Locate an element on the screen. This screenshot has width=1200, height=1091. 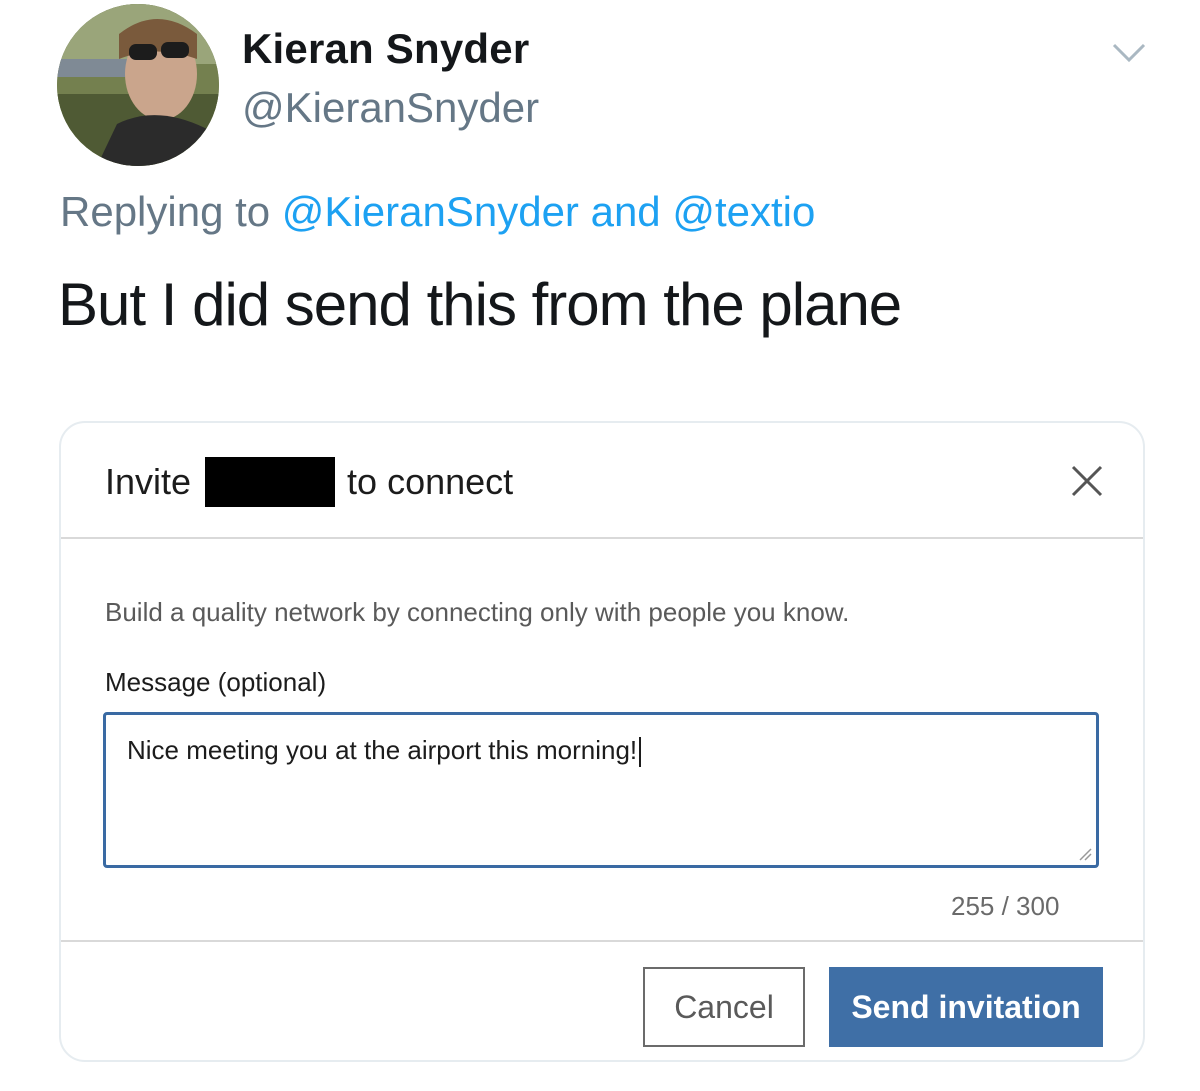
cancel-button: Cancel is located at coordinates (724, 1007).